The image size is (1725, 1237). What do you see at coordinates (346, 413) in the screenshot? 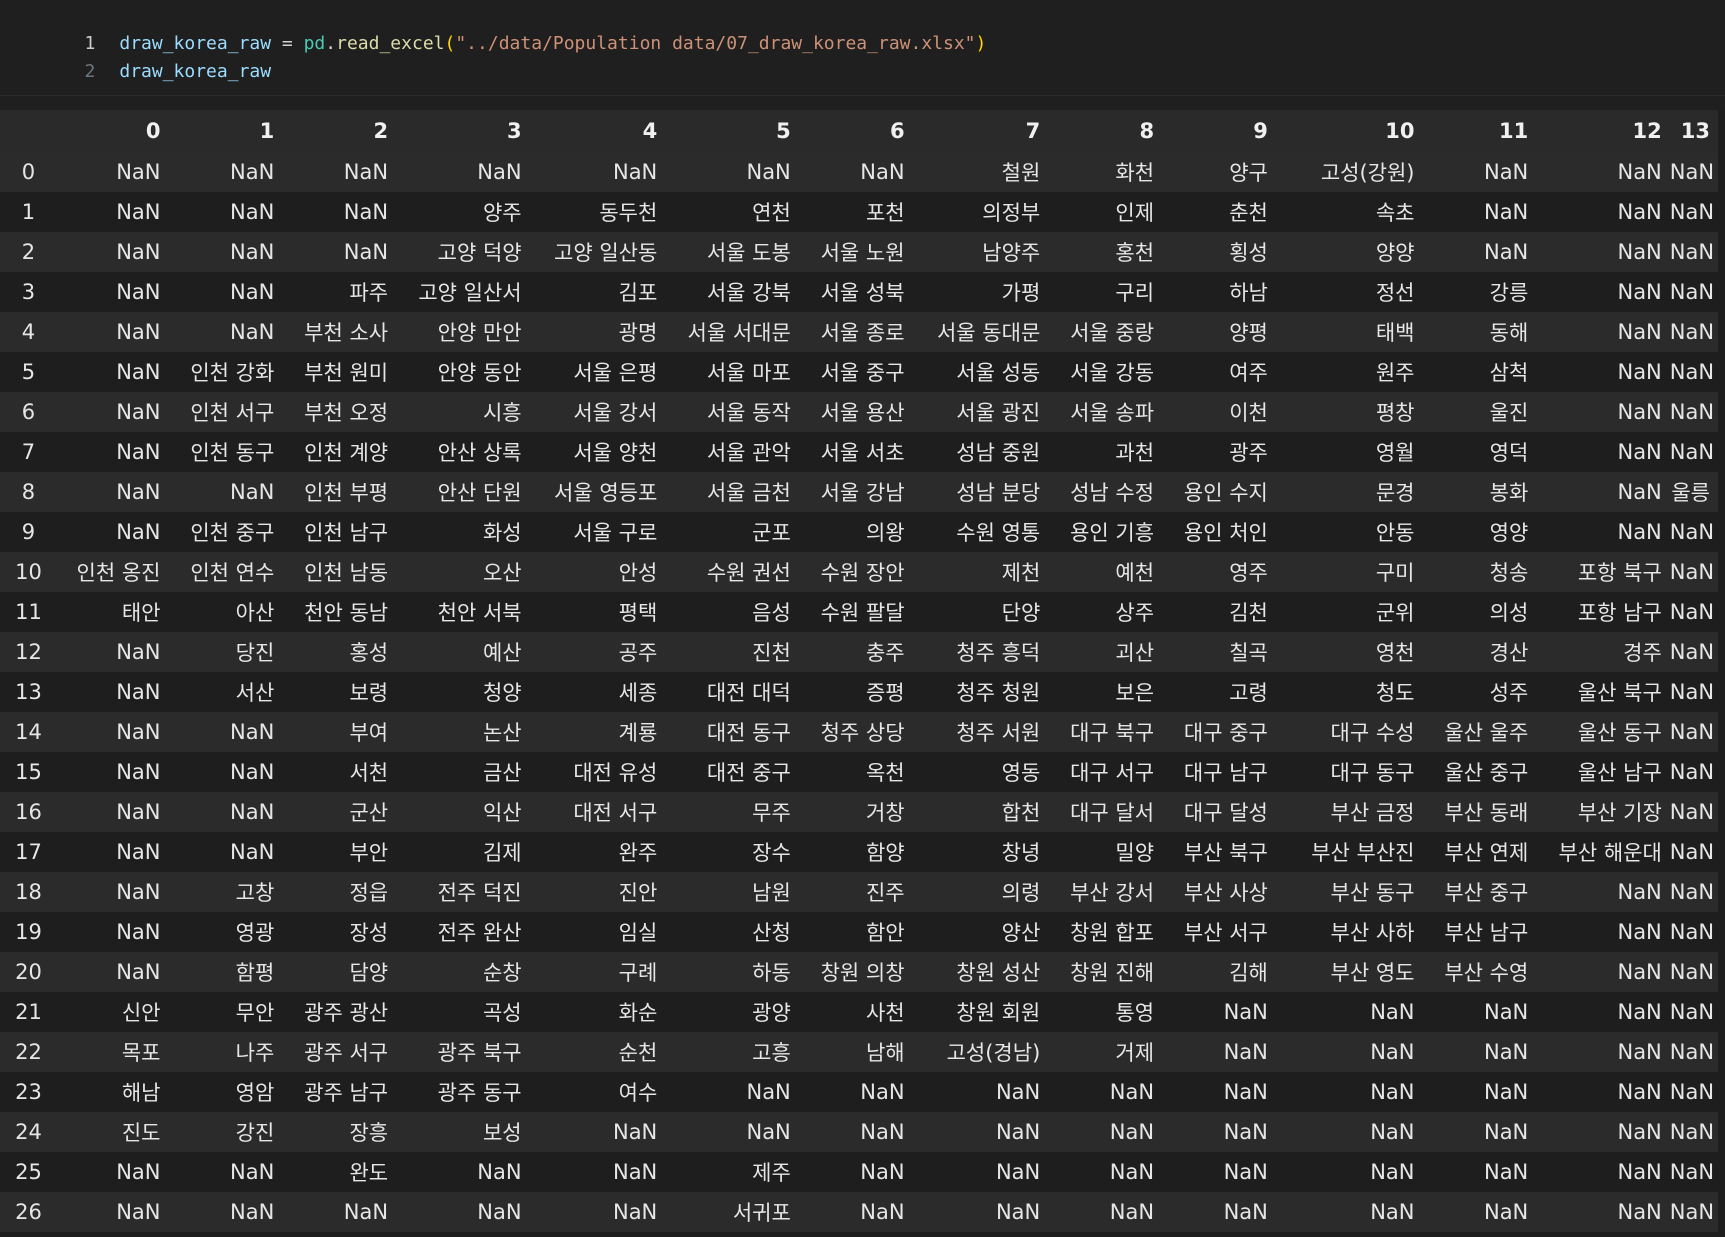
I see `table-cell: 부천 오정` at bounding box center [346, 413].